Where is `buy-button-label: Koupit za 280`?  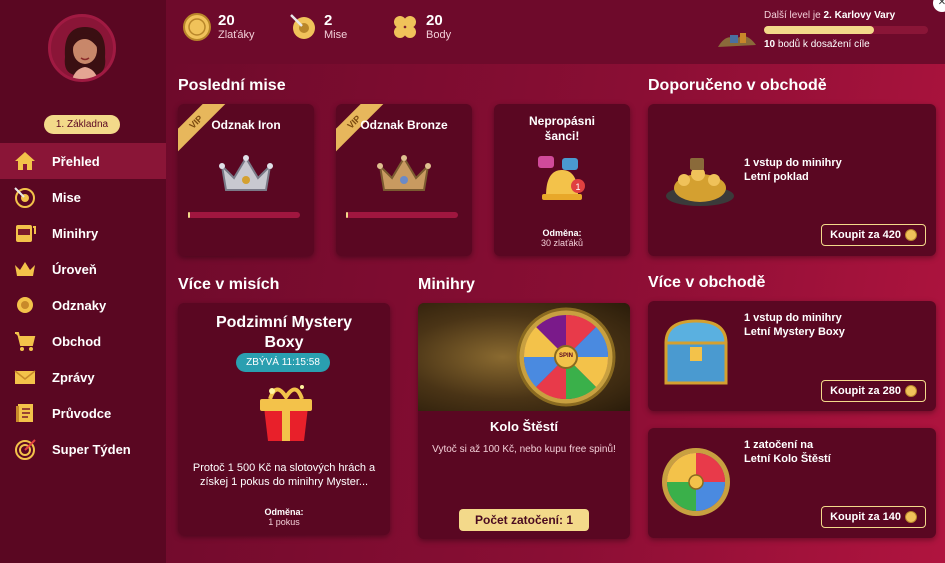 buy-button-label: Koupit za 280 is located at coordinates (865, 391).